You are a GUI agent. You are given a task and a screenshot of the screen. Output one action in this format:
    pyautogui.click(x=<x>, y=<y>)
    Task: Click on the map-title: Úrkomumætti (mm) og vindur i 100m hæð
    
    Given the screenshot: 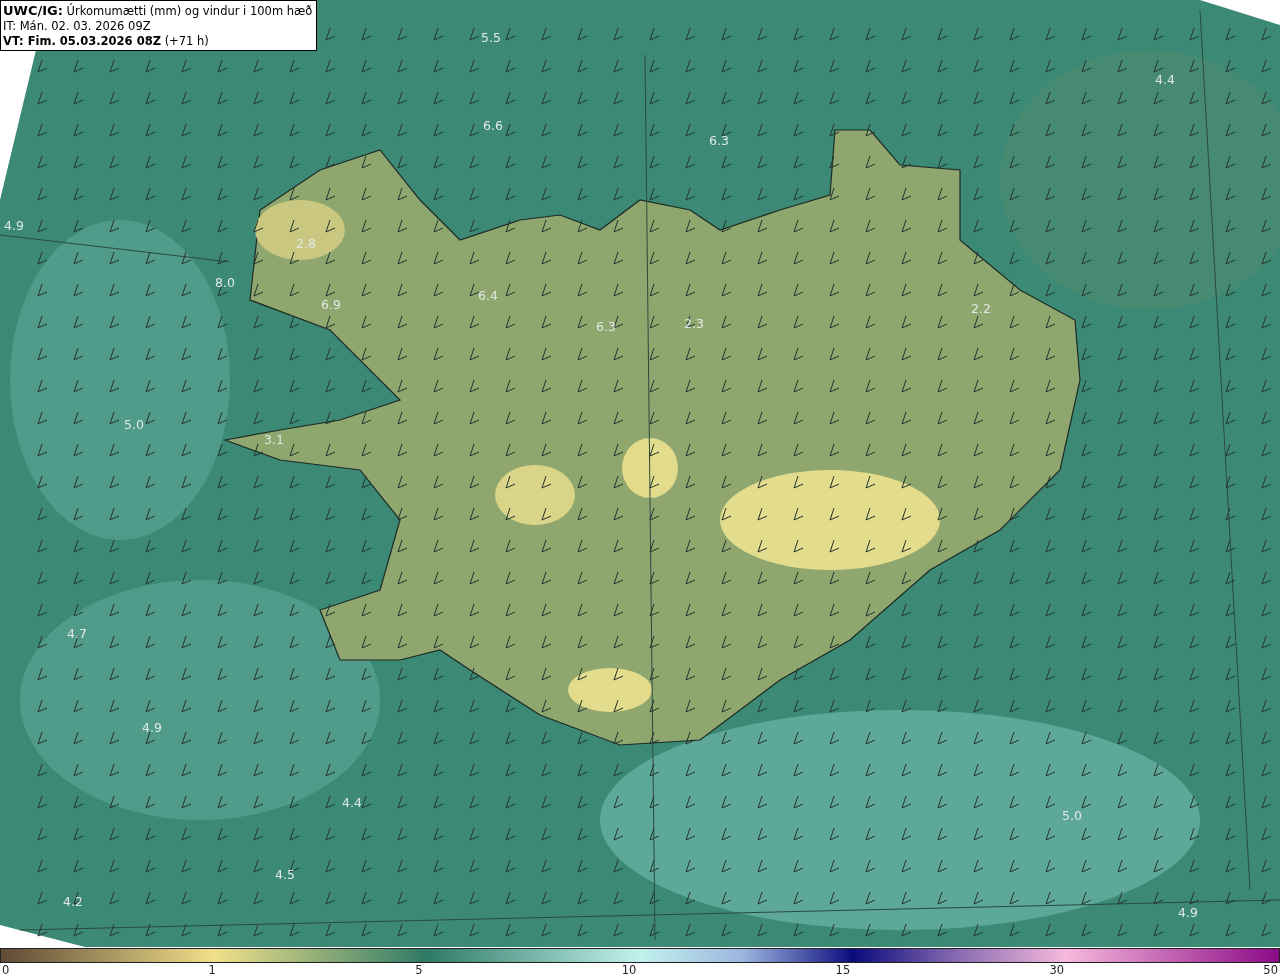 What is the action you would take?
    pyautogui.click(x=189, y=11)
    